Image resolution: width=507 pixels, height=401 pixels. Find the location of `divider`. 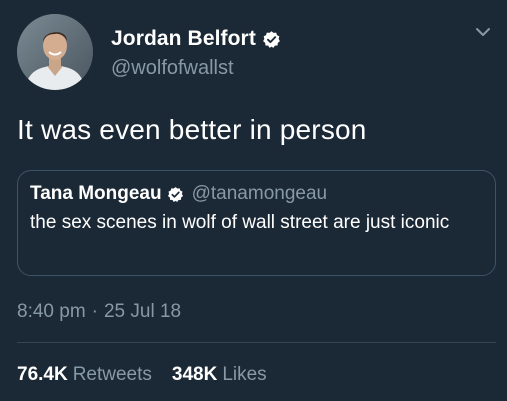

divider is located at coordinates (256, 342).